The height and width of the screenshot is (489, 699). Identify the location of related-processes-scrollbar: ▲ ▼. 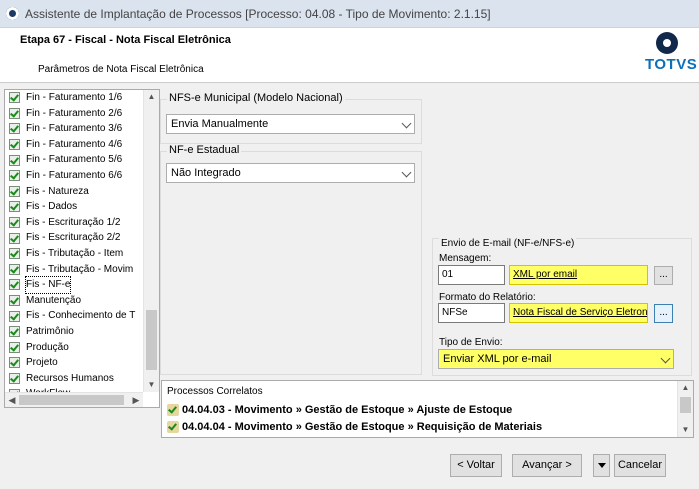
(685, 409).